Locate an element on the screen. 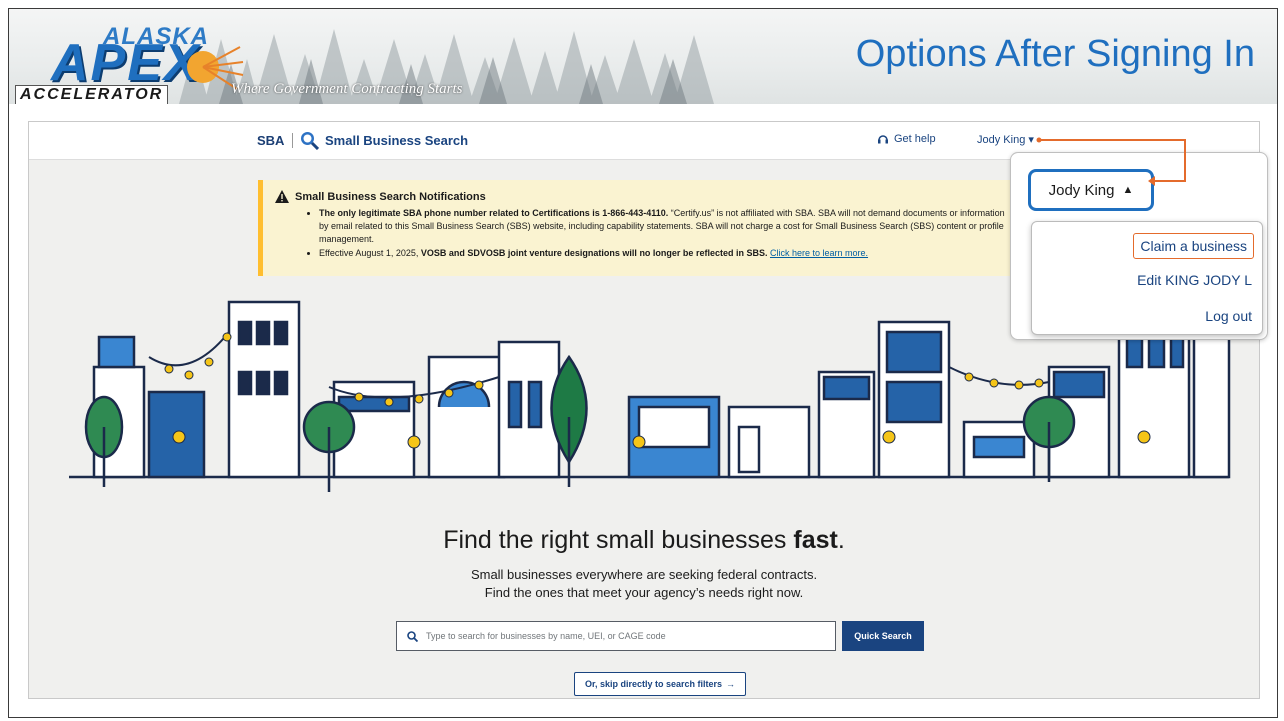 The image size is (1284, 721). hero-title: Find the right small businesses fast. is located at coordinates (644, 540).